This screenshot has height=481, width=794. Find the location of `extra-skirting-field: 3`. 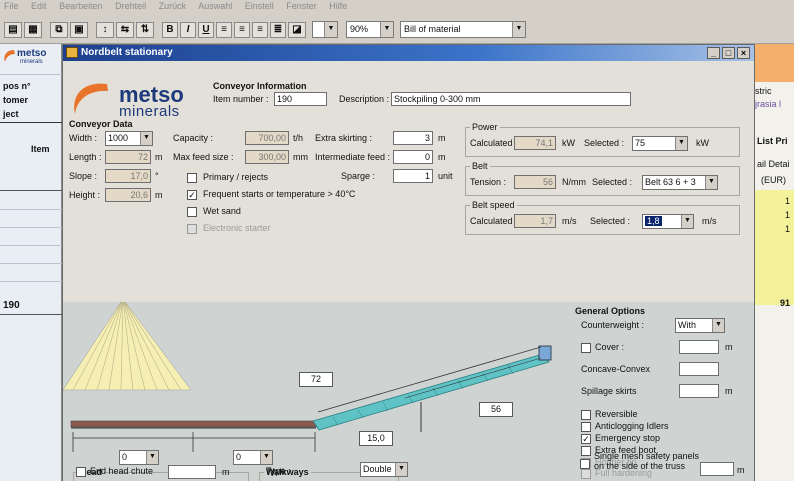

extra-skirting-field: 3 is located at coordinates (413, 138).